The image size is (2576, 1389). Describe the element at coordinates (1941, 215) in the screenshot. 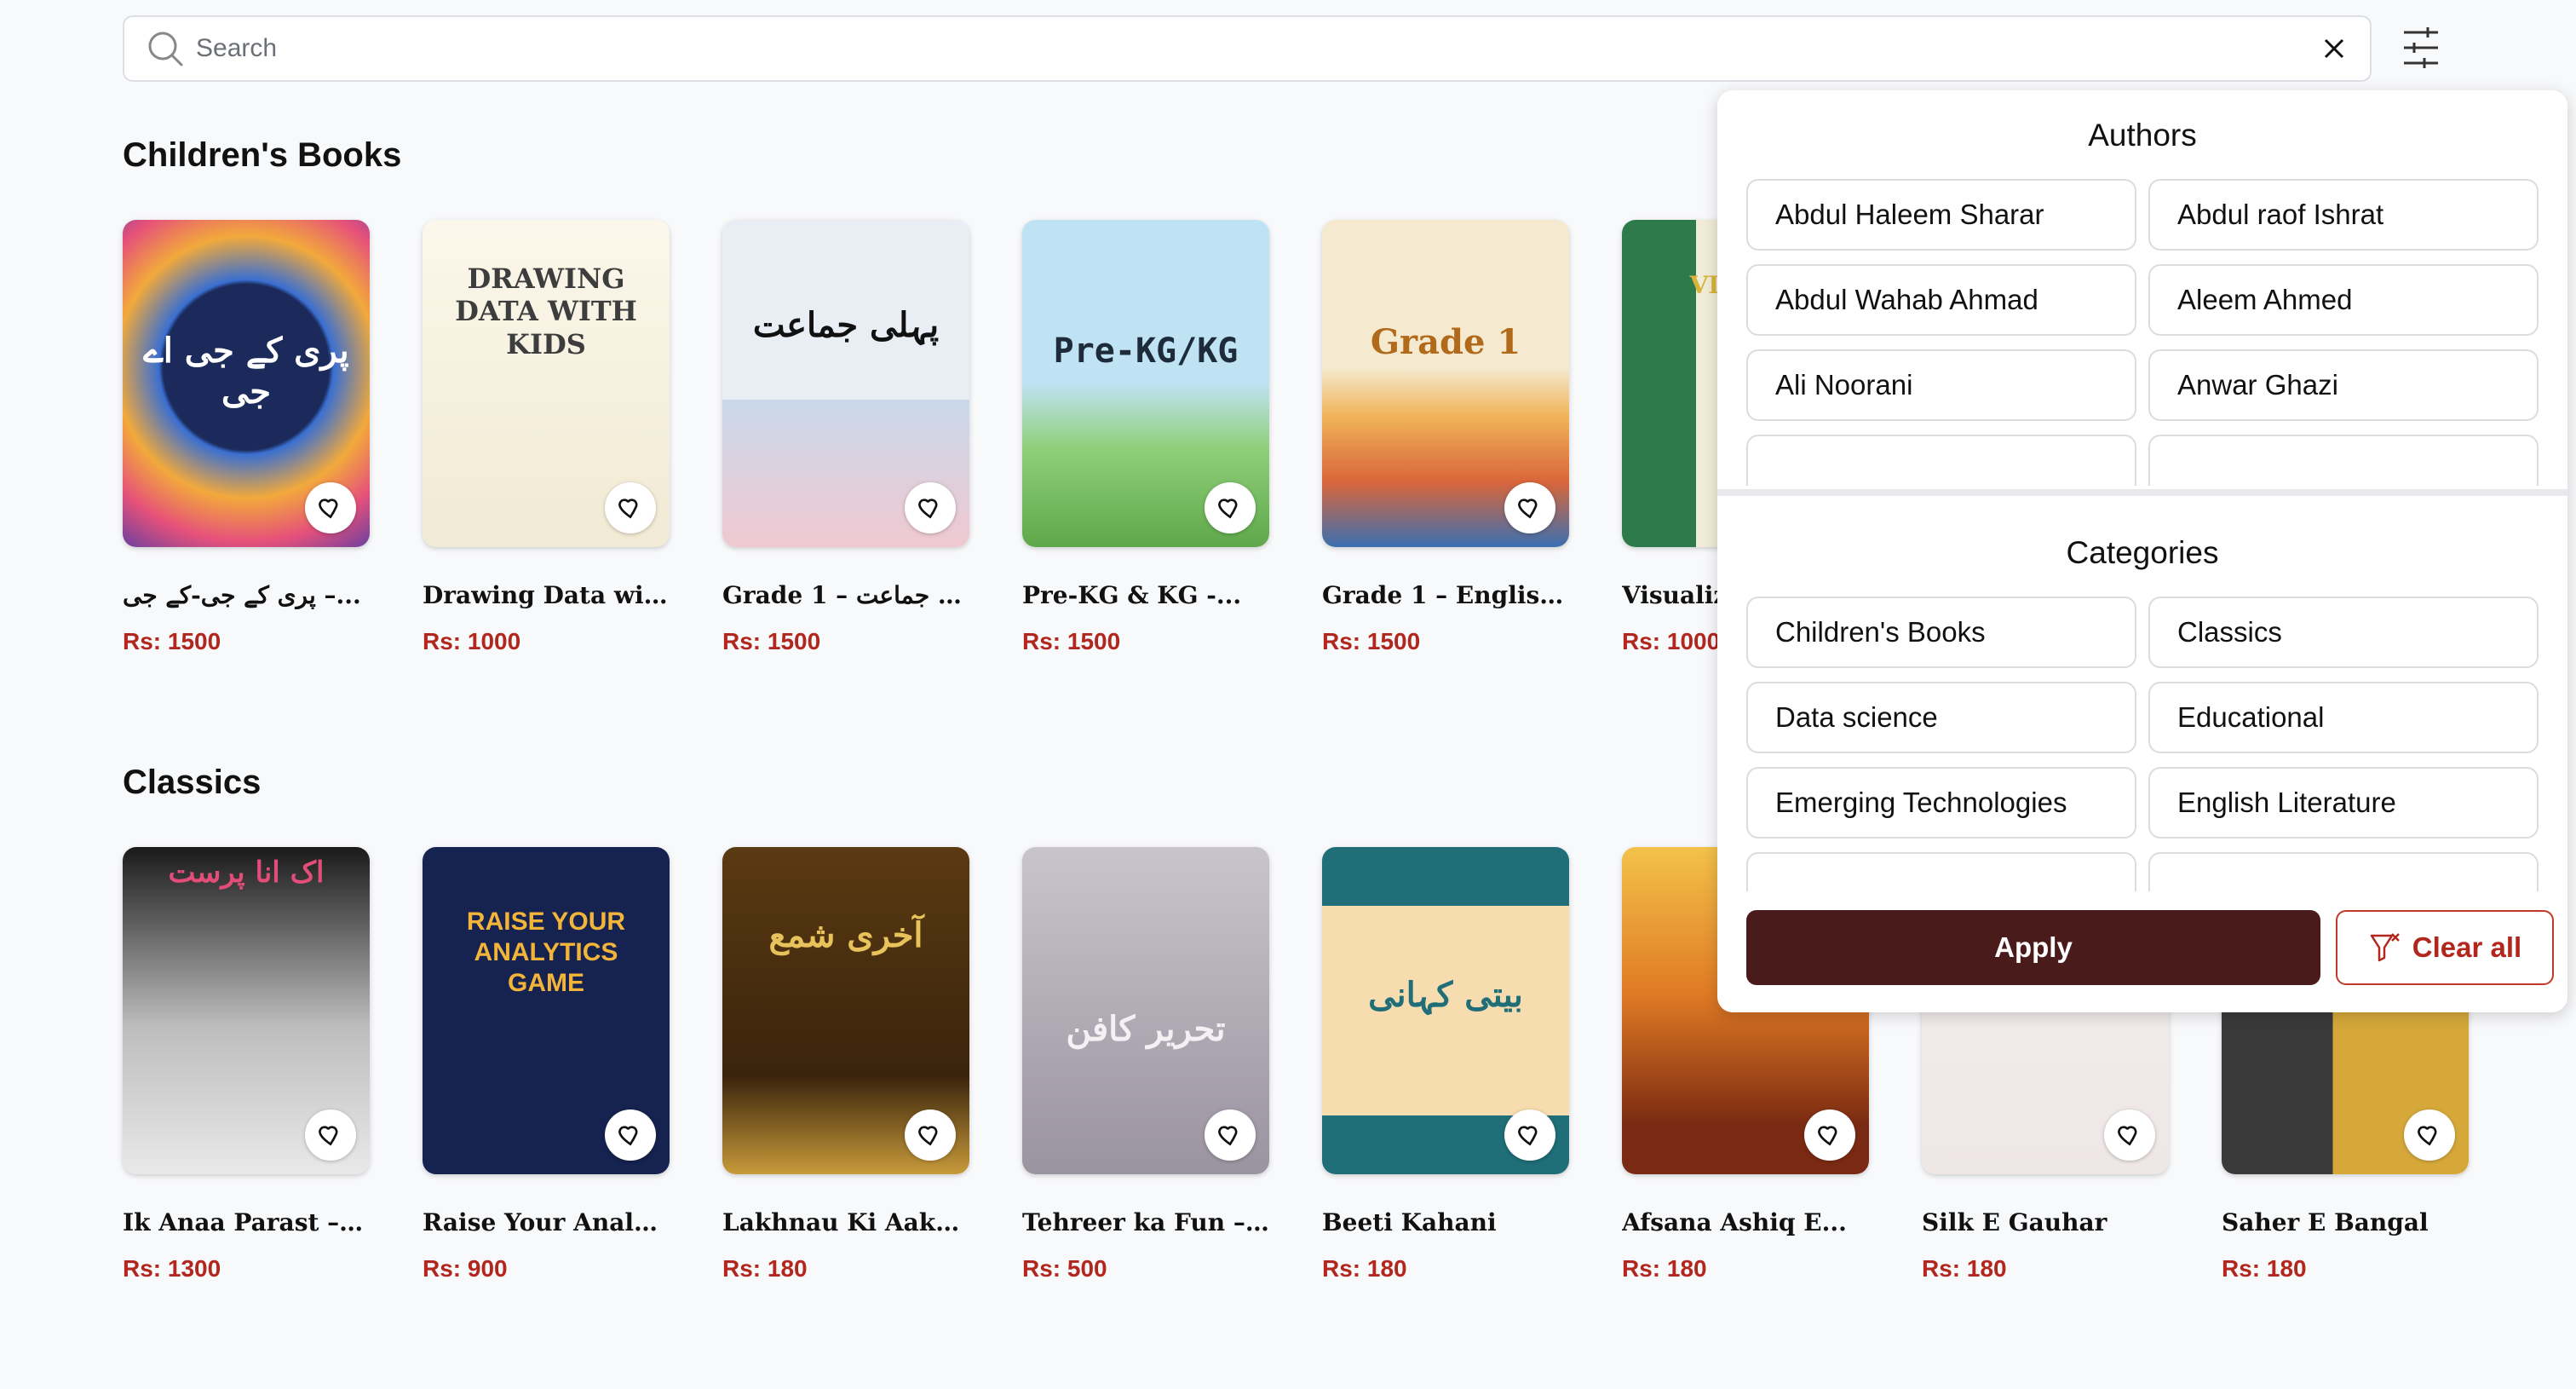

I see `author-chip: Abdul Haleem Sharar` at that location.